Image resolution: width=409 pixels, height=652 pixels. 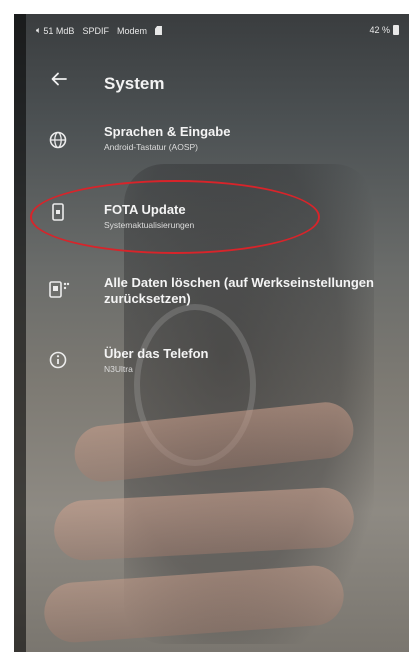 I want to click on status-left: 🔈︎ 51 MdB SPDIF Modem, so click(x=99, y=30).